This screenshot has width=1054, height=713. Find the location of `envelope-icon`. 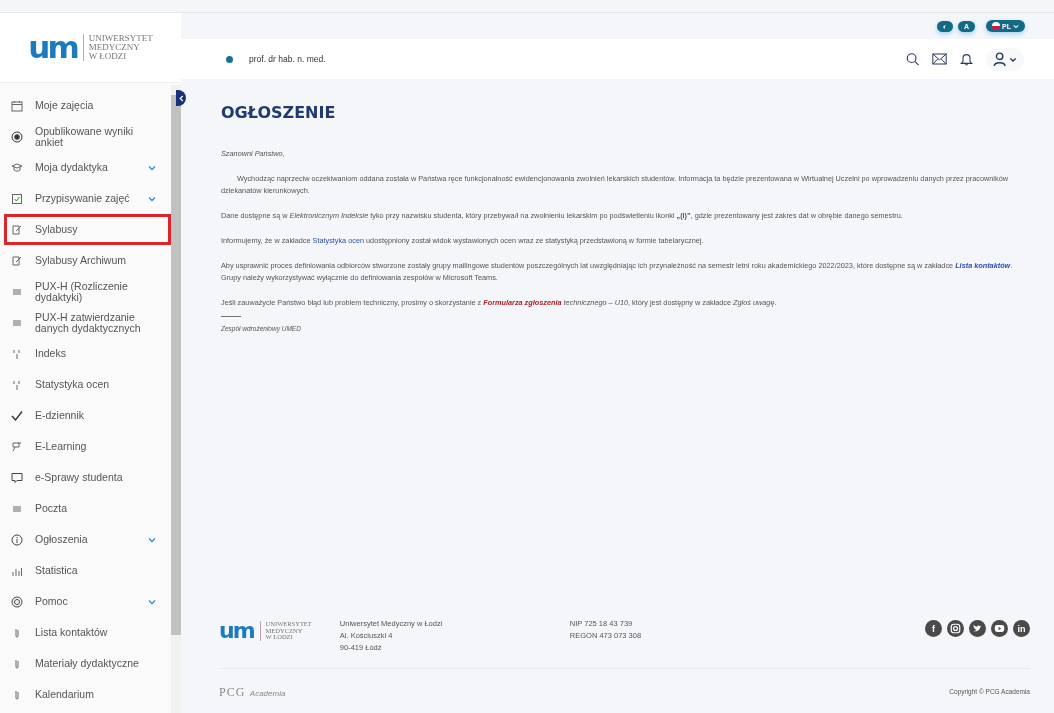

envelope-icon is located at coordinates (939, 59).